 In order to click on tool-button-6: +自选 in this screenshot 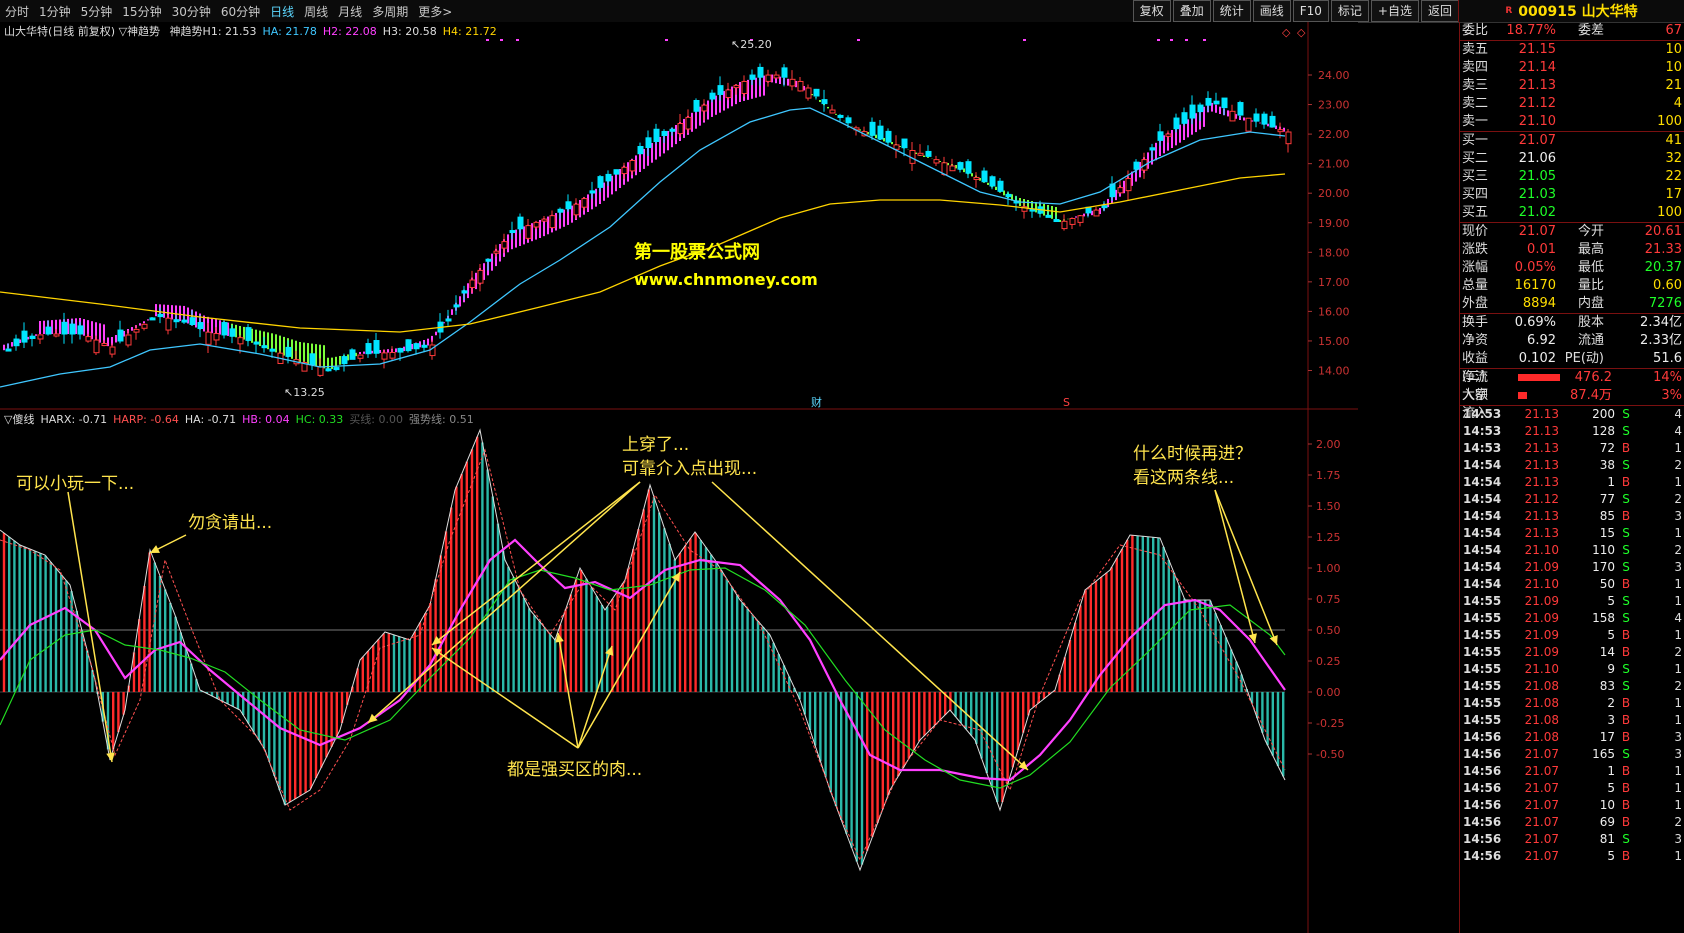, I will do `click(1394, 11)`.